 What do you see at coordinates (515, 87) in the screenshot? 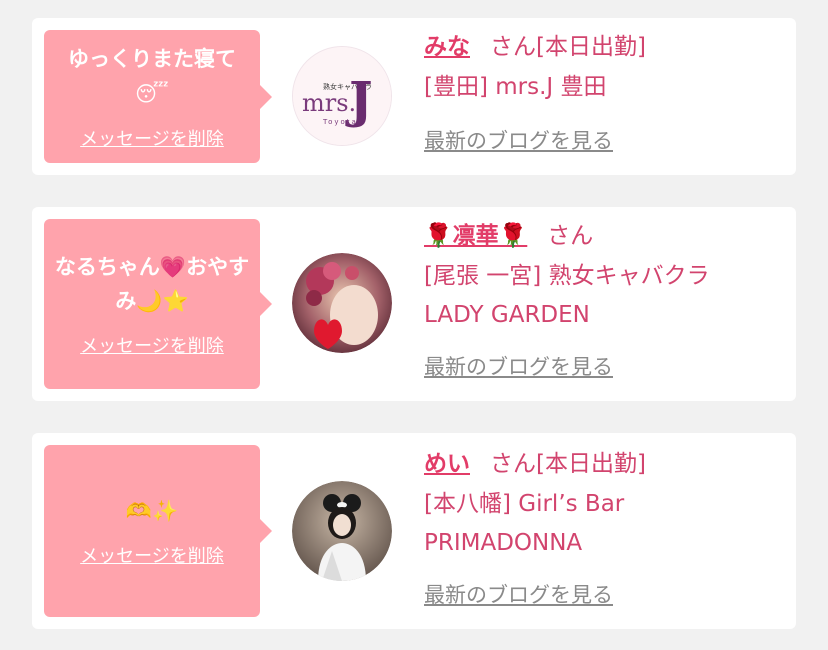
I see `shop-name: [豊田] mrs.J 豊田` at bounding box center [515, 87].